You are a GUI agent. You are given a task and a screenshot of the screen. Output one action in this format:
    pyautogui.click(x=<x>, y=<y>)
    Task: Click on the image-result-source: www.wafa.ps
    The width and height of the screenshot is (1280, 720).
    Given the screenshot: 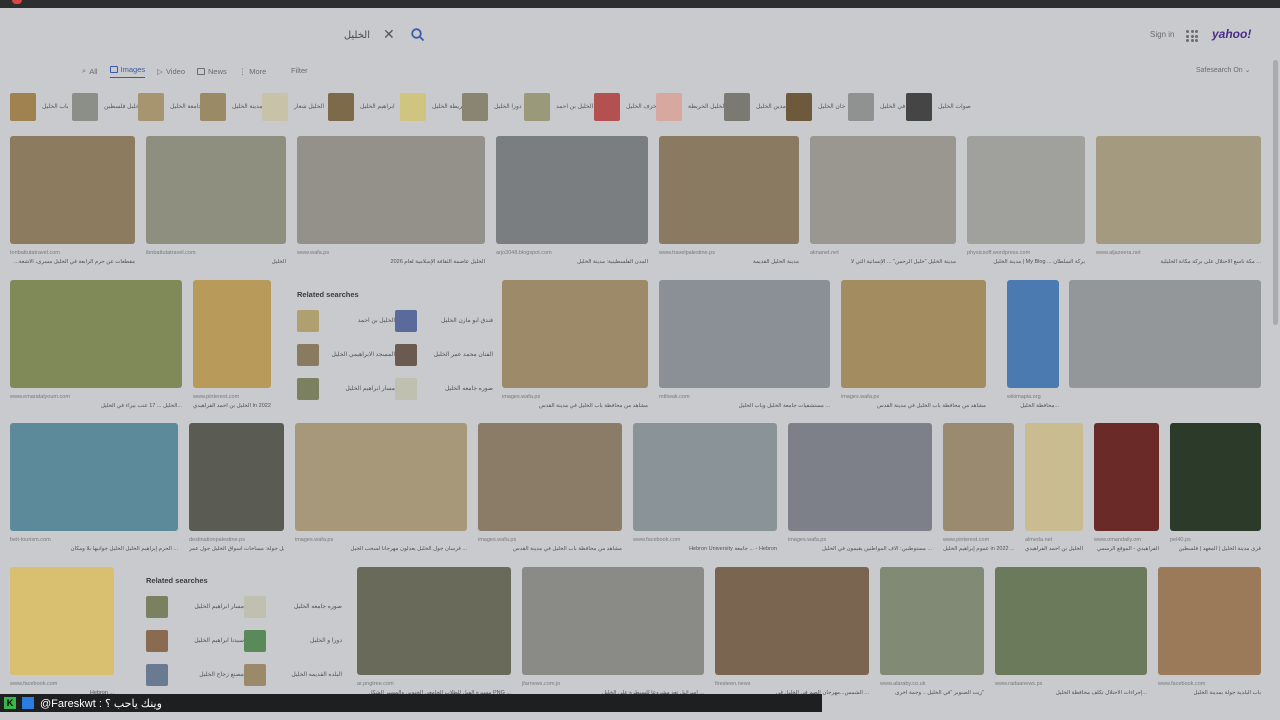 What is the action you would take?
    pyautogui.click(x=391, y=253)
    